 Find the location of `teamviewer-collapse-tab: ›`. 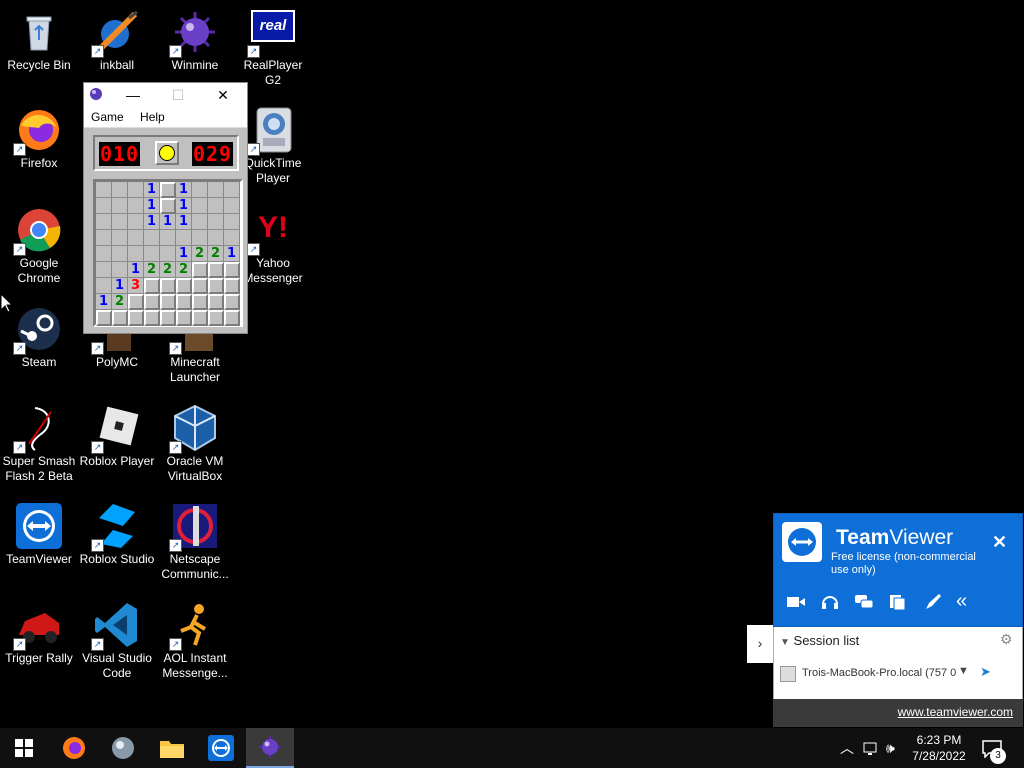

teamviewer-collapse-tab: › is located at coordinates (760, 644).